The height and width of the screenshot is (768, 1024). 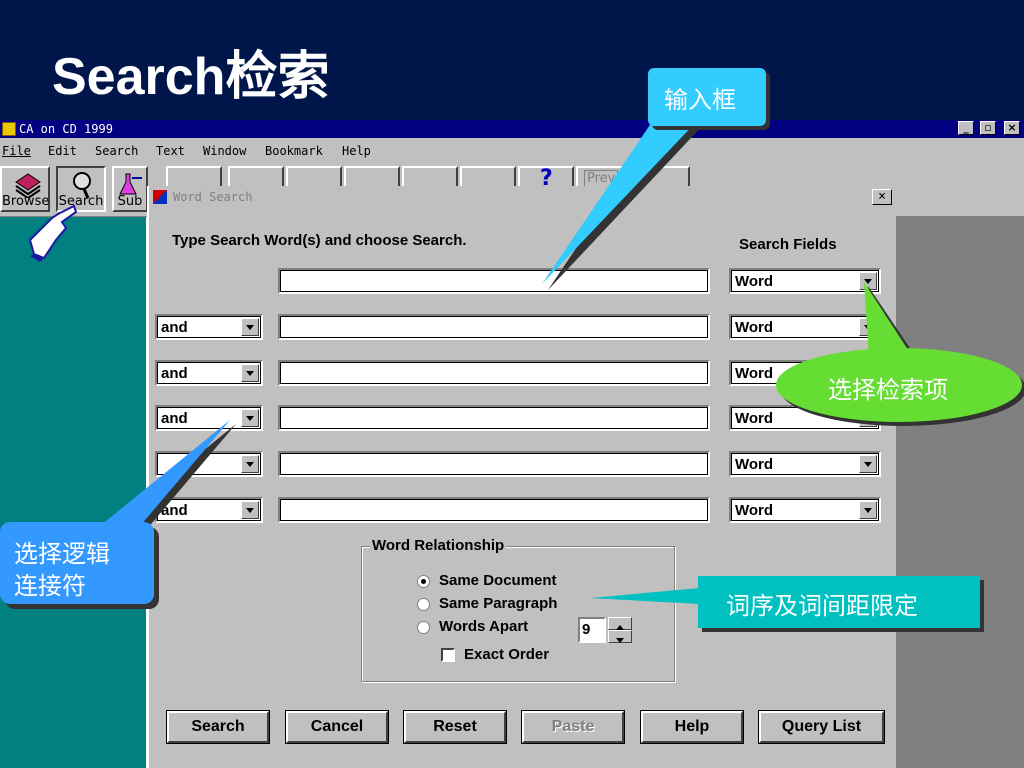 I want to click on callout-input-box-text: 输入框, so click(x=700, y=100).